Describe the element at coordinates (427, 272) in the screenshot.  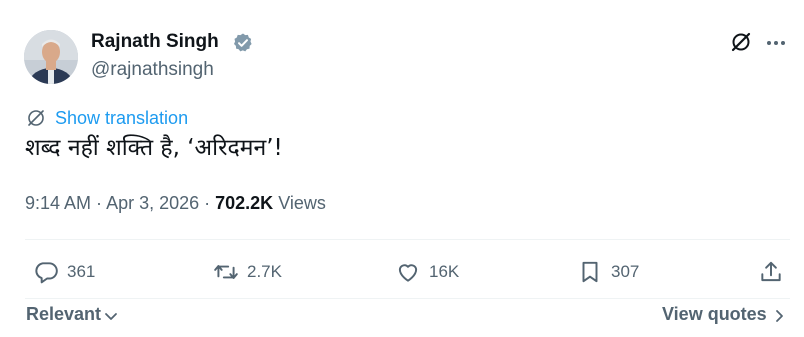
I see `like-button: 16K` at that location.